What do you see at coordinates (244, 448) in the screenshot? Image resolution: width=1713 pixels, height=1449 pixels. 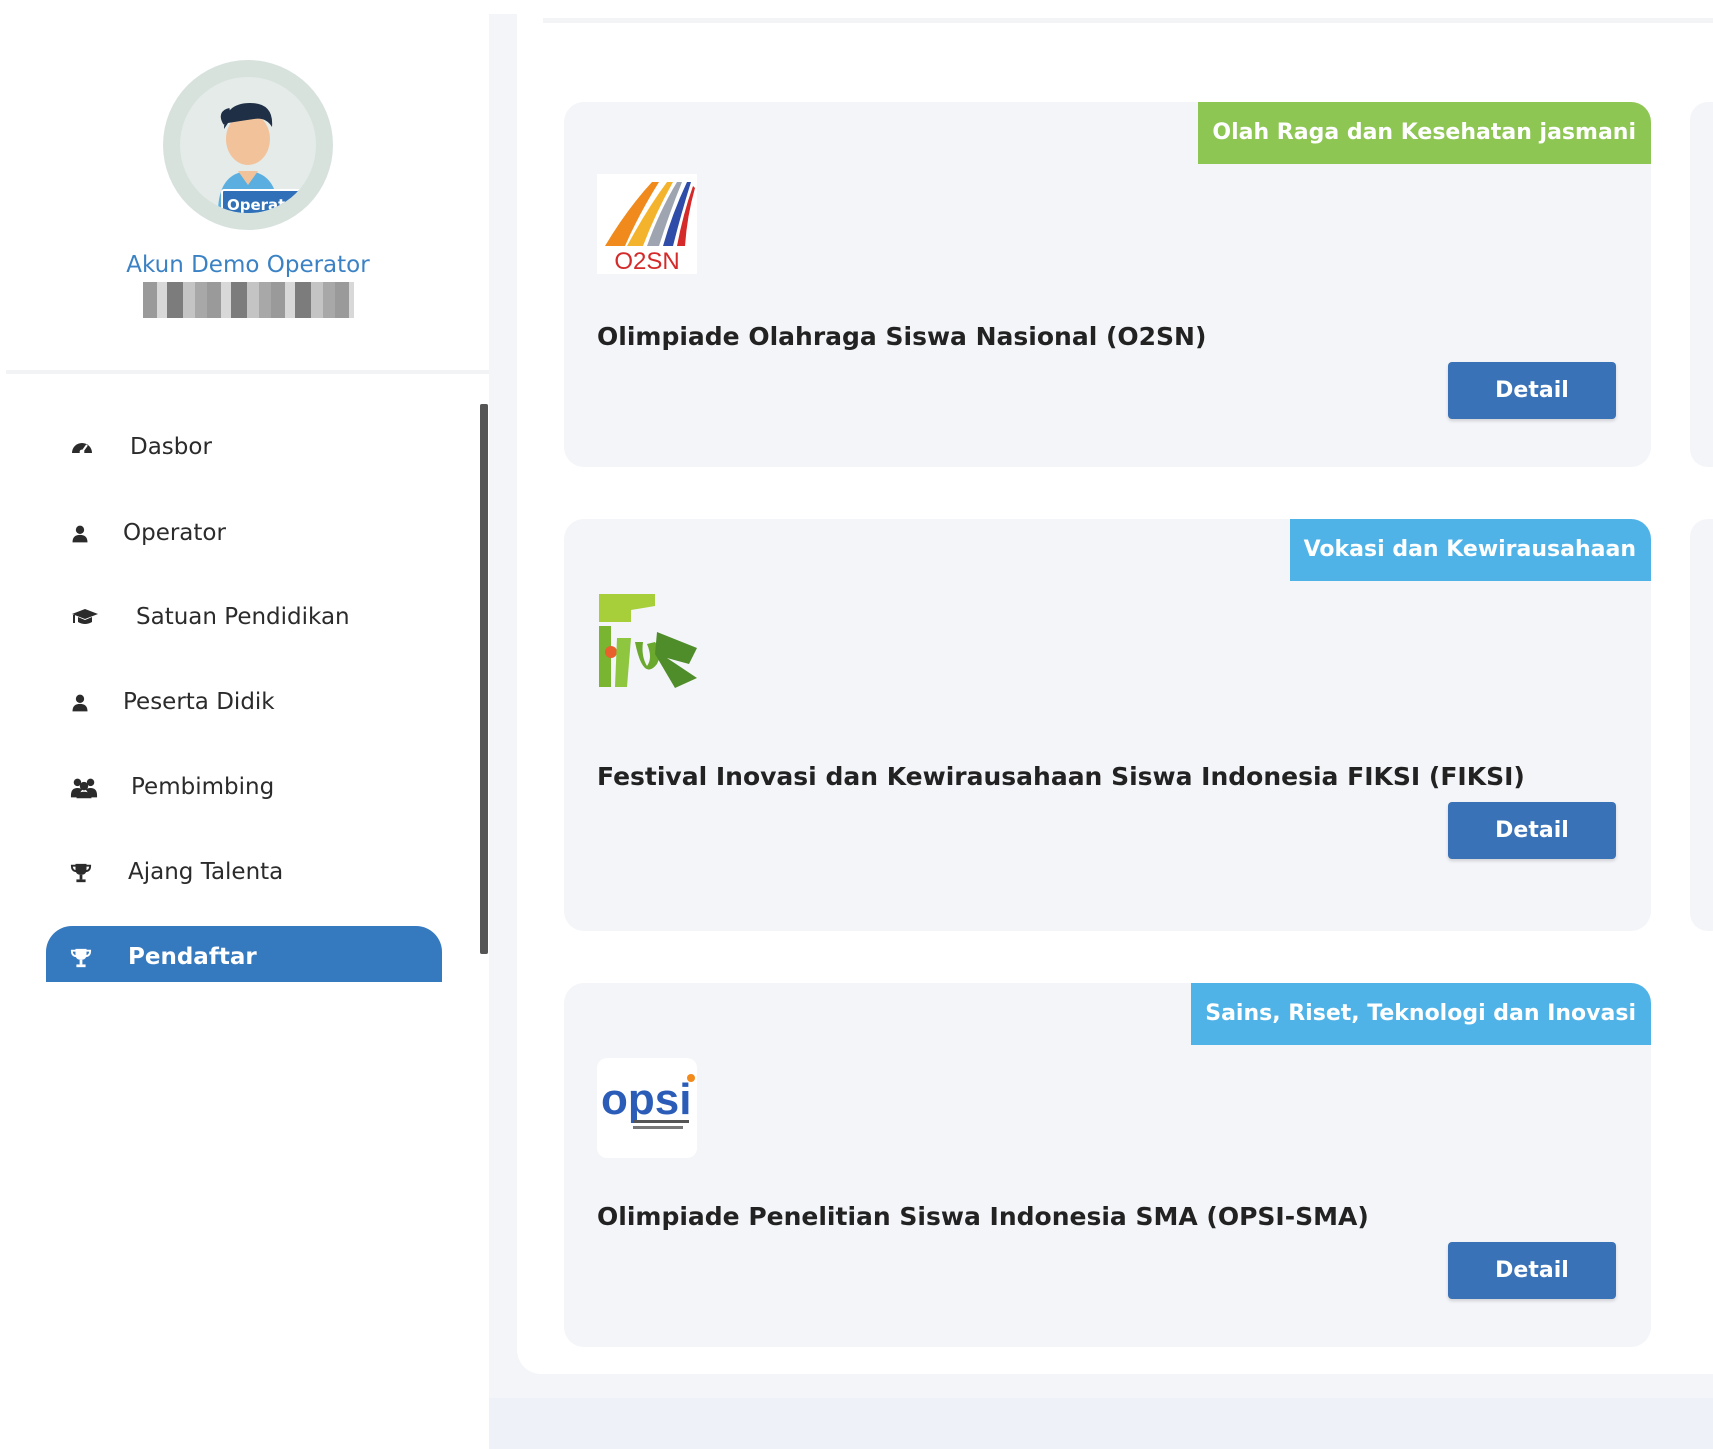 I see `sidebar-item-dasbor: Dasbor` at bounding box center [244, 448].